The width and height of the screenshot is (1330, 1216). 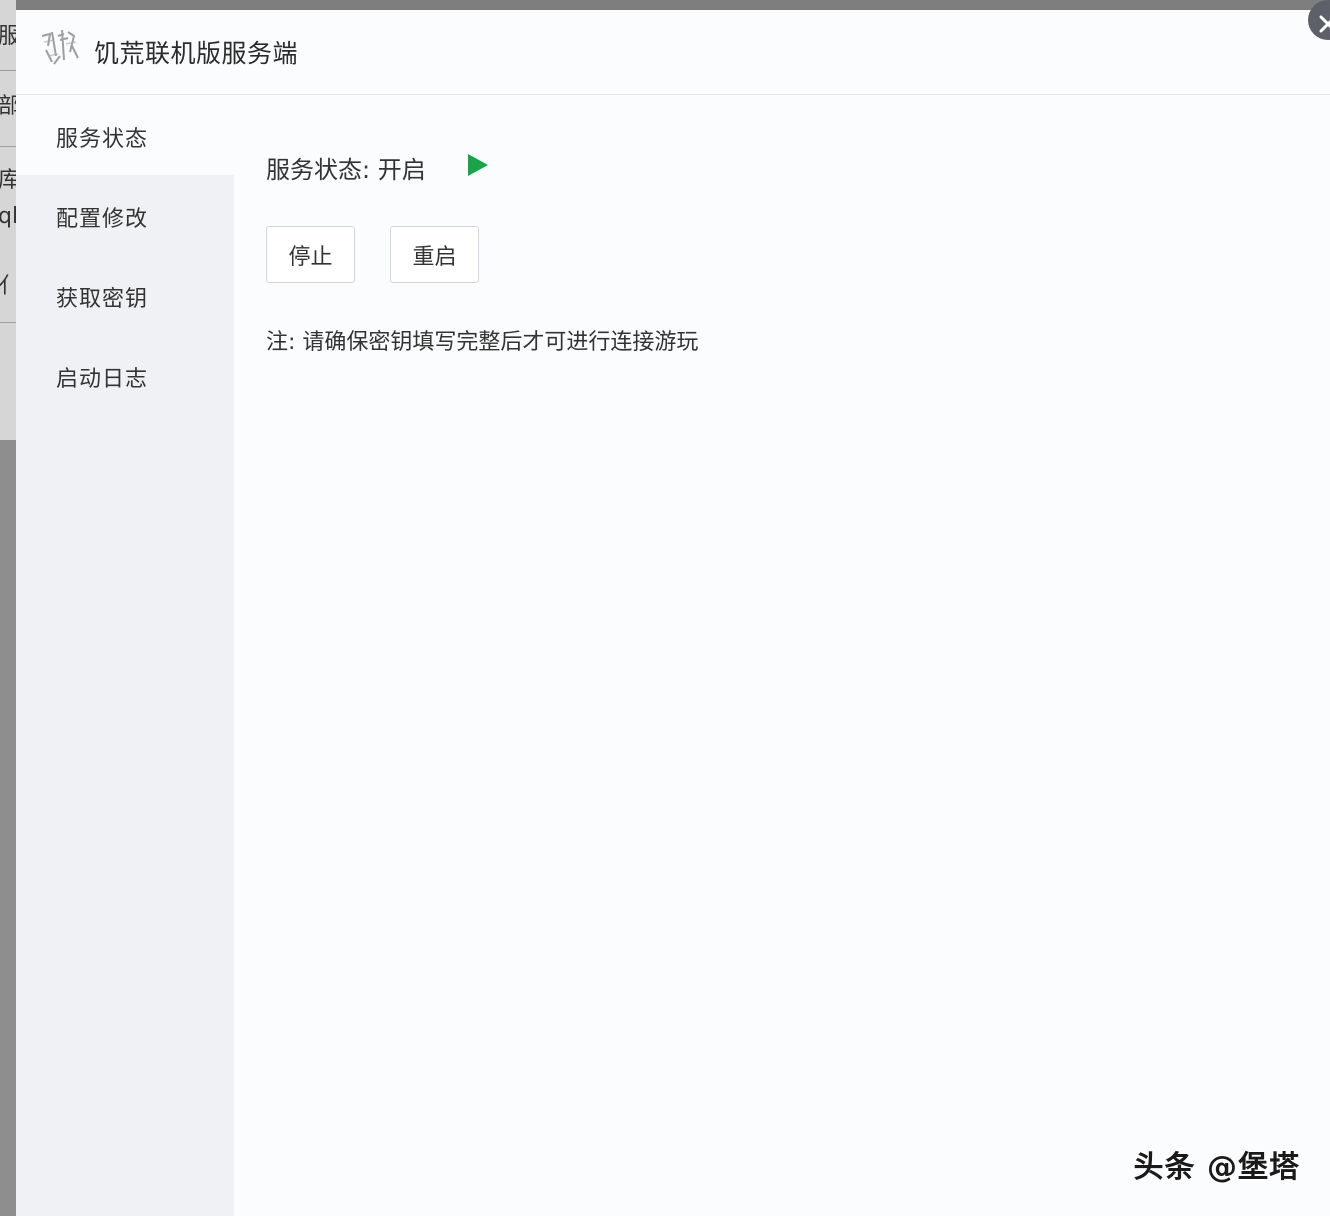 I want to click on sidebar-item-config: 配置修改, so click(x=125, y=215).